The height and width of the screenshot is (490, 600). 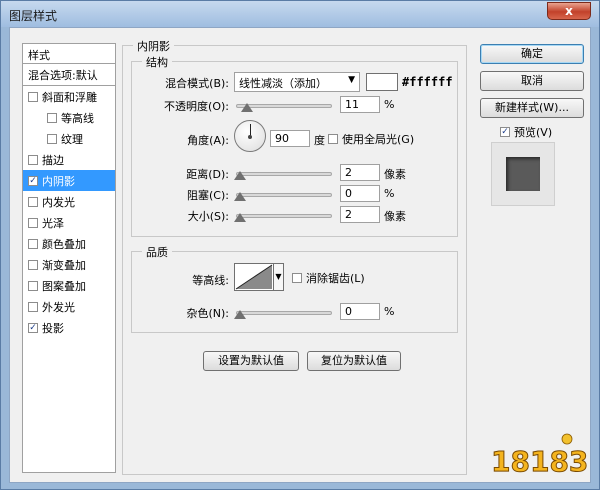 What do you see at coordinates (69, 75) in the screenshot?
I see `blending-options-item: 混合选项:默认` at bounding box center [69, 75].